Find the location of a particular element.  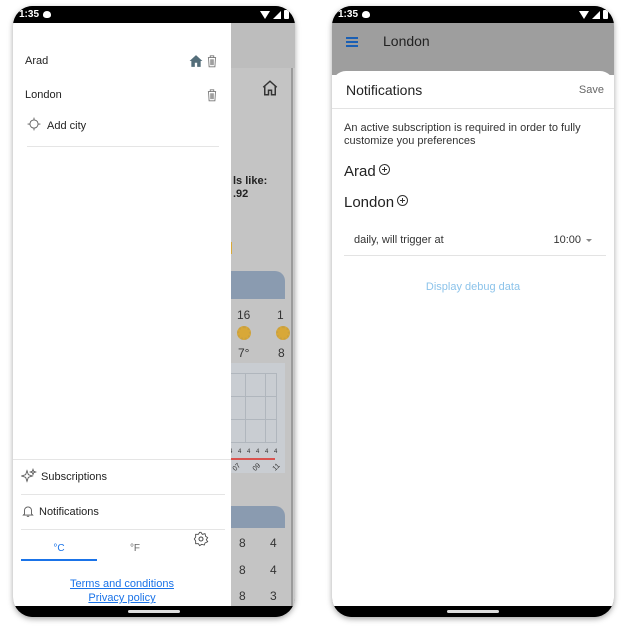

dropdown-caret-icon is located at coordinates (589, 240).